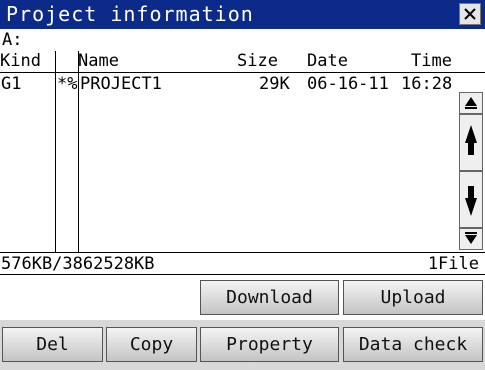 This screenshot has height=370, width=485. Describe the element at coordinates (274, 84) in the screenshot. I see `file-size: 29K` at that location.